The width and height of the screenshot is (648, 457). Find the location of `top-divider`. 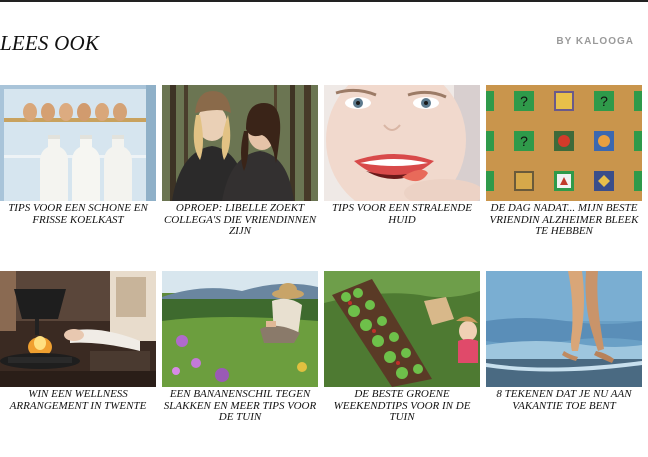

top-divider is located at coordinates (324, 1).